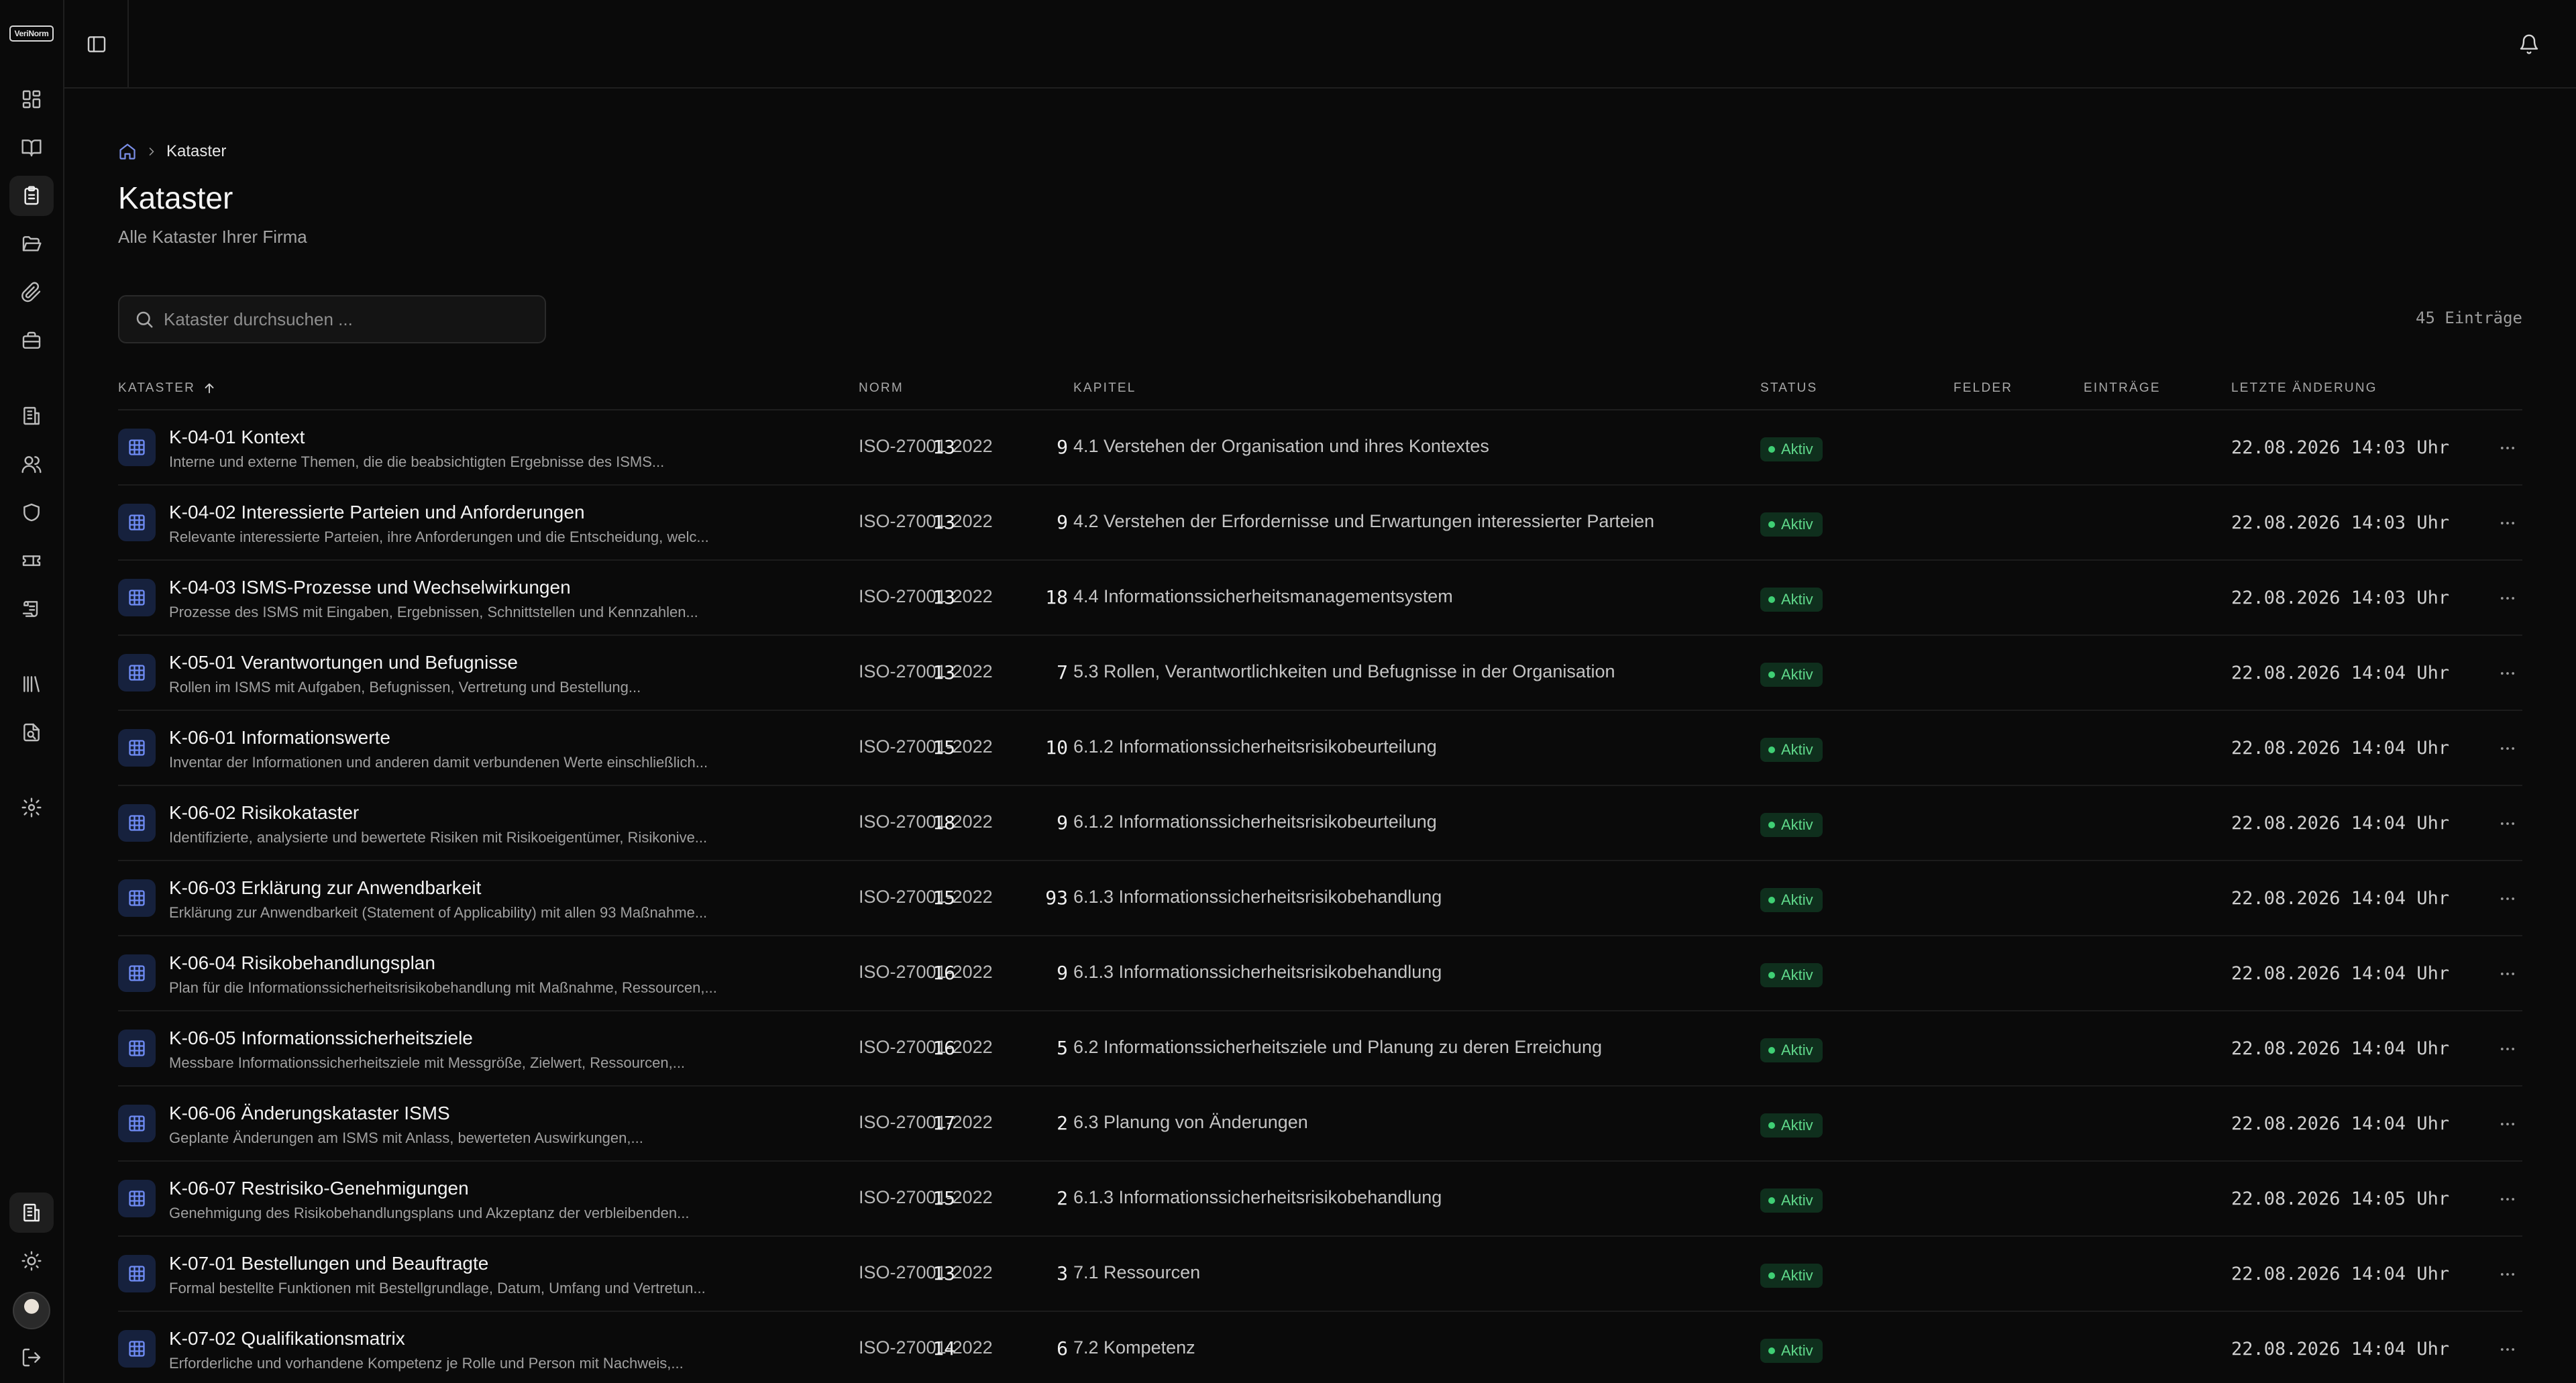 This screenshot has height=1383, width=2576. I want to click on nav-tickets, so click(31, 561).